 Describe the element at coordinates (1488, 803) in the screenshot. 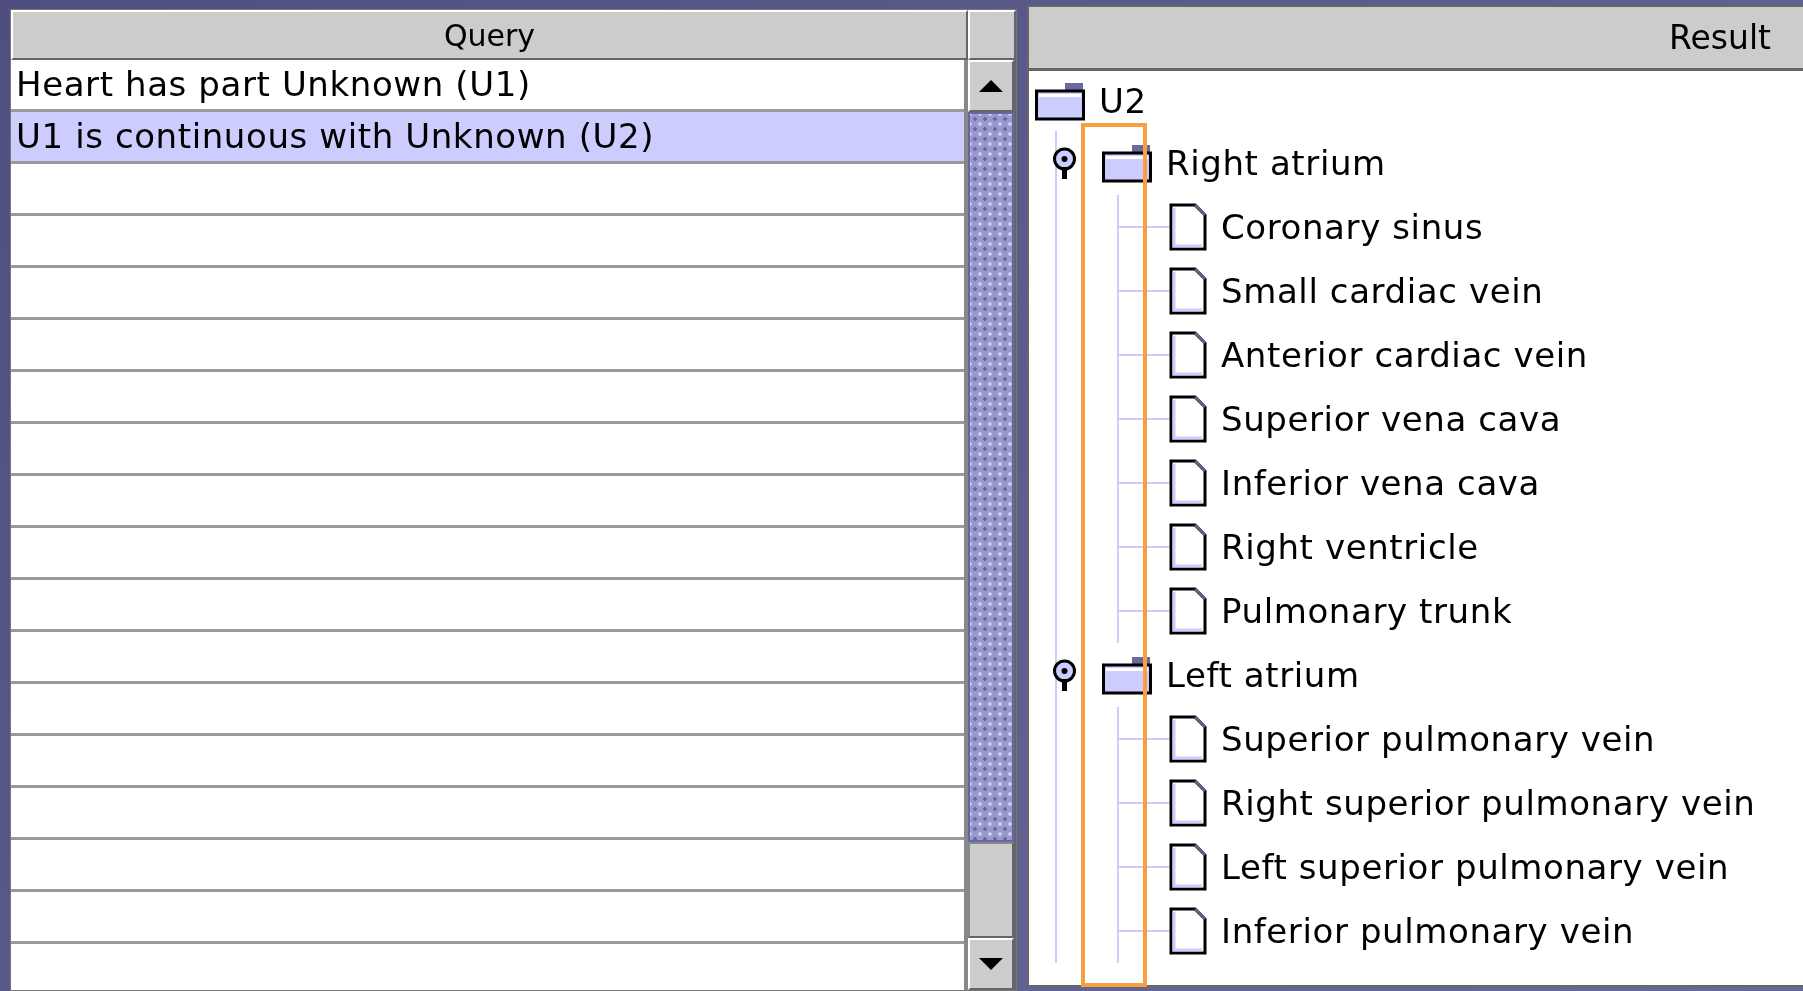

I see `tree-item-label: Right superior pulmonary vein` at that location.